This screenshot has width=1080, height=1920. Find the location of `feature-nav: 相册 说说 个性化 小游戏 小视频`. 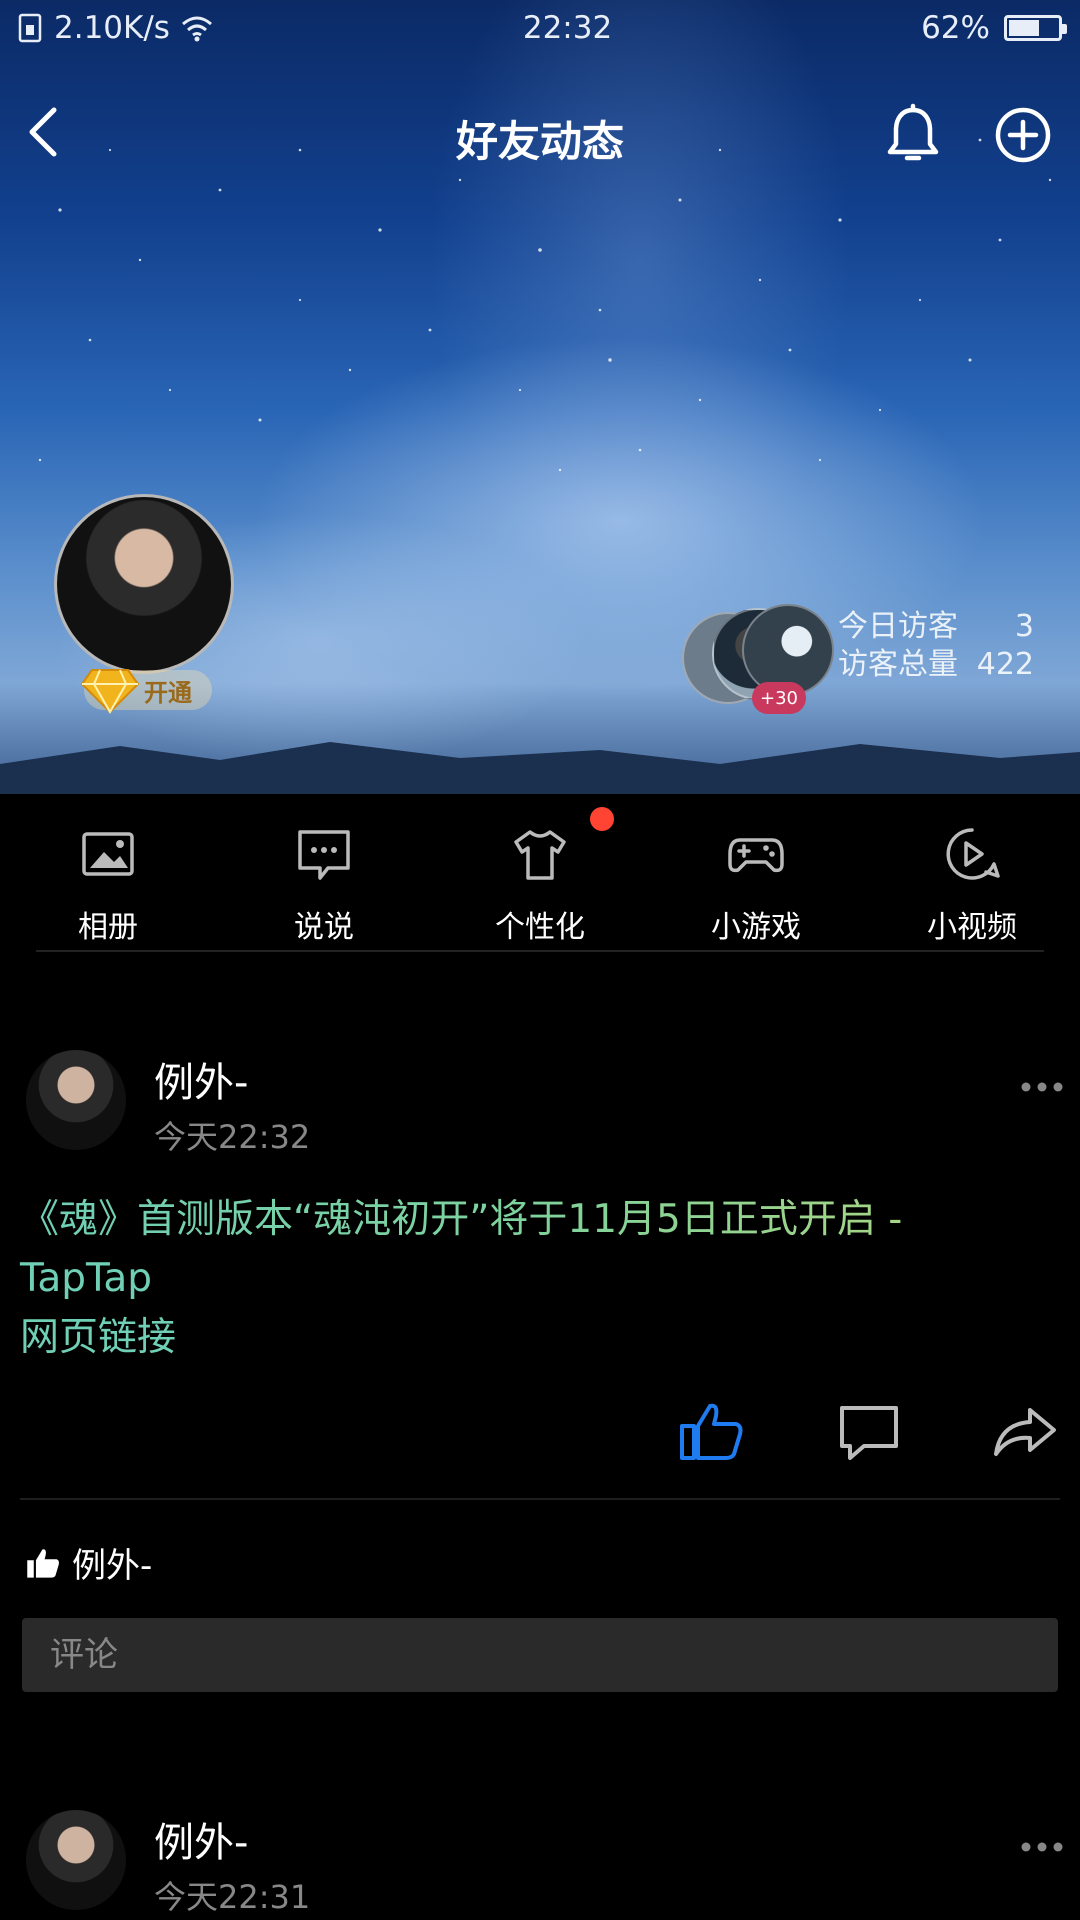

feature-nav: 相册 说说 个性化 小游戏 小视频 is located at coordinates (540, 873).